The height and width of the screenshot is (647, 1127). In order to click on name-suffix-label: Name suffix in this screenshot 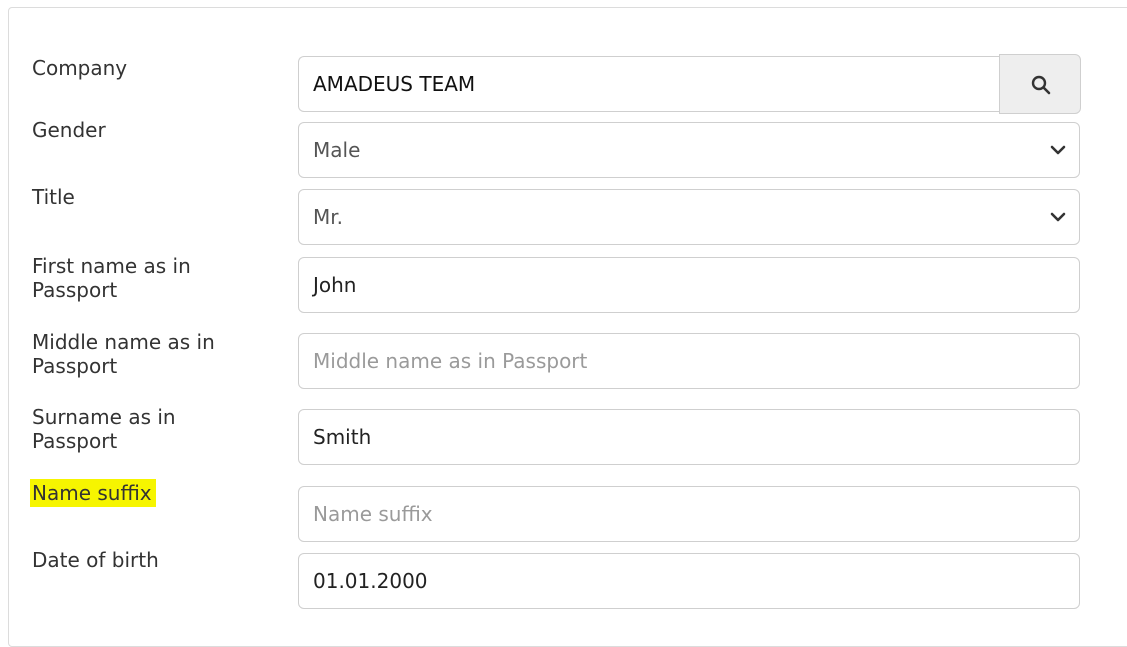, I will do `click(93, 493)`.